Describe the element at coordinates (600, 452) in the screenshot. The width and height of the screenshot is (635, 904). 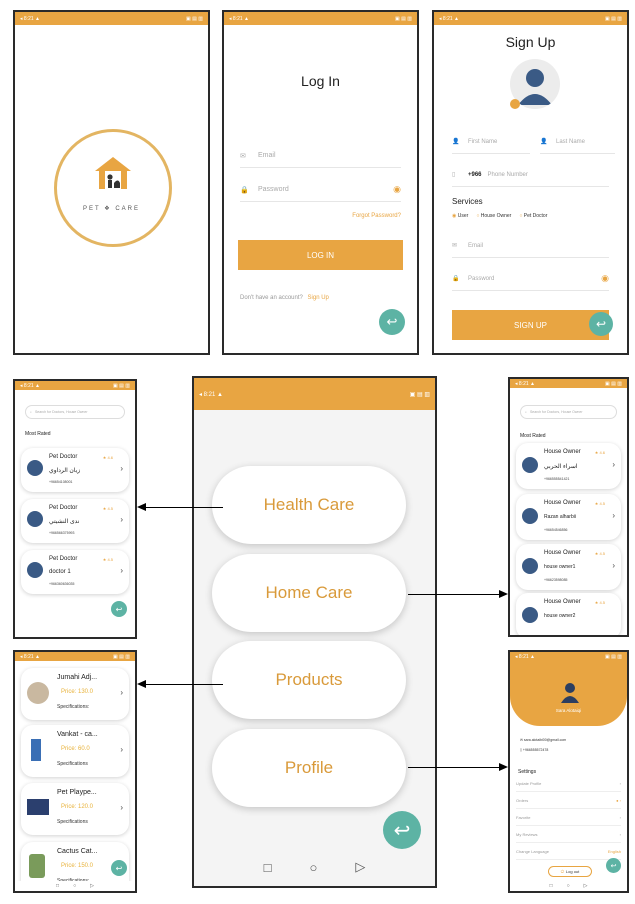
I see `rating: ★ 4.6` at that location.